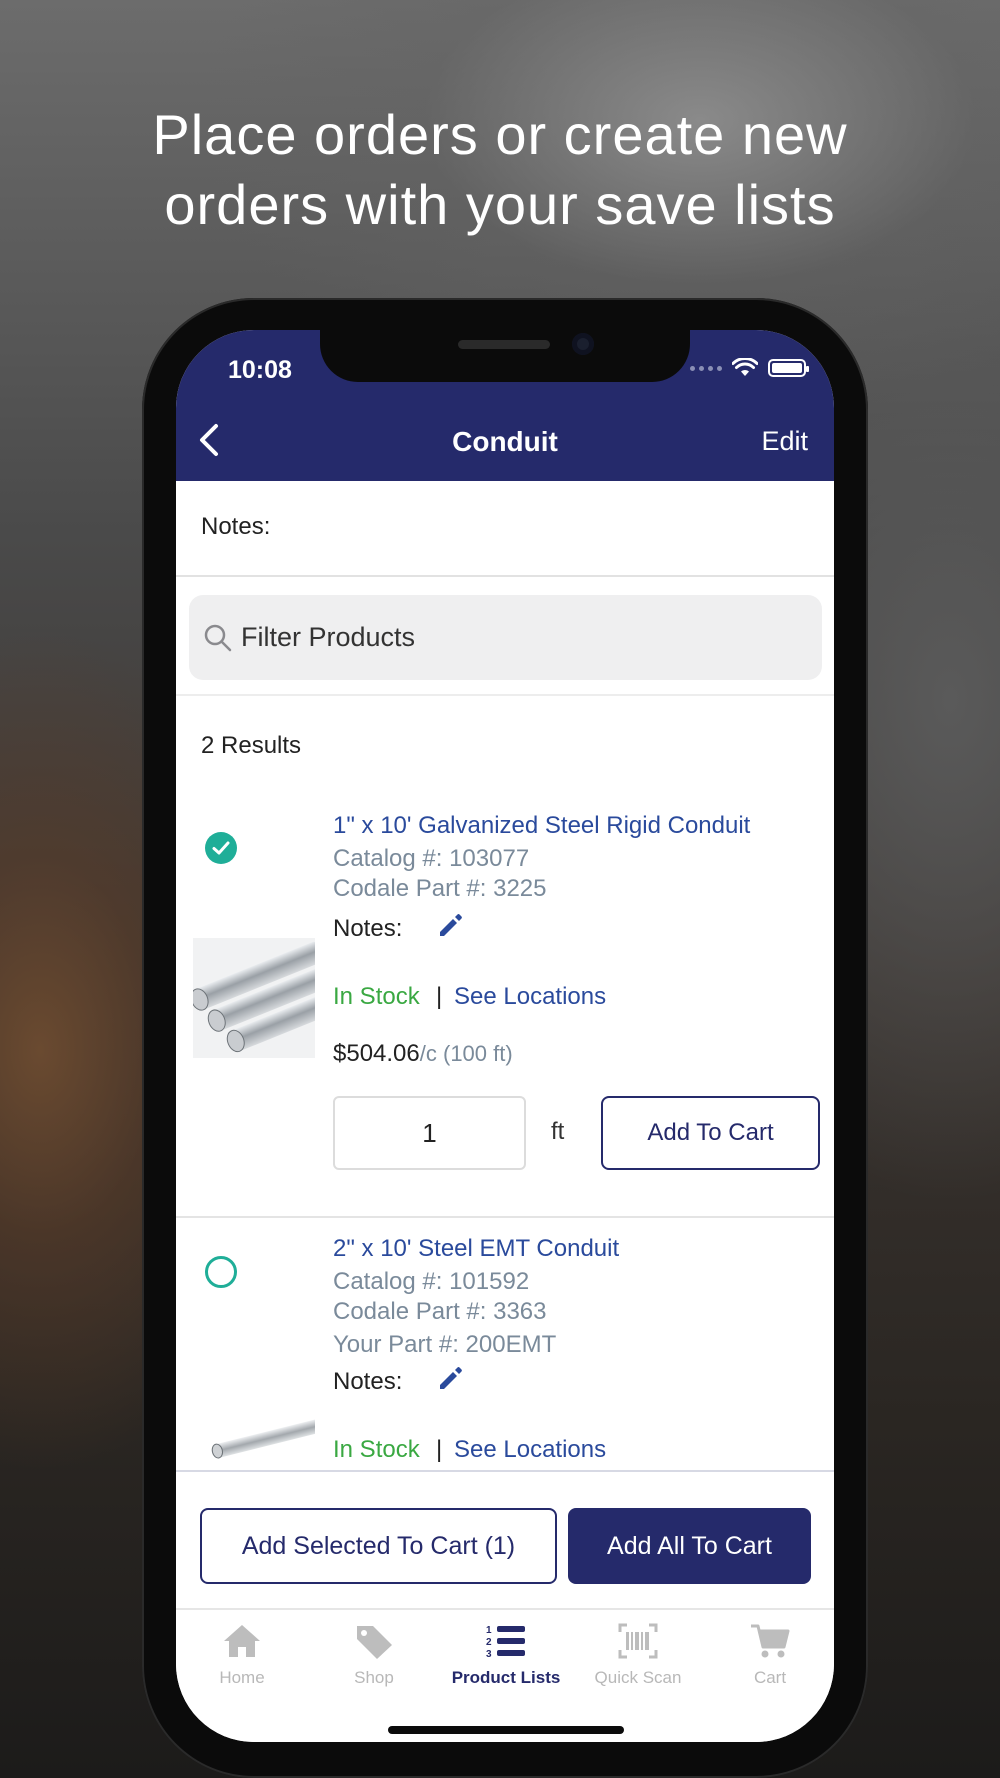  What do you see at coordinates (506, 1730) in the screenshot?
I see `home-indicator` at bounding box center [506, 1730].